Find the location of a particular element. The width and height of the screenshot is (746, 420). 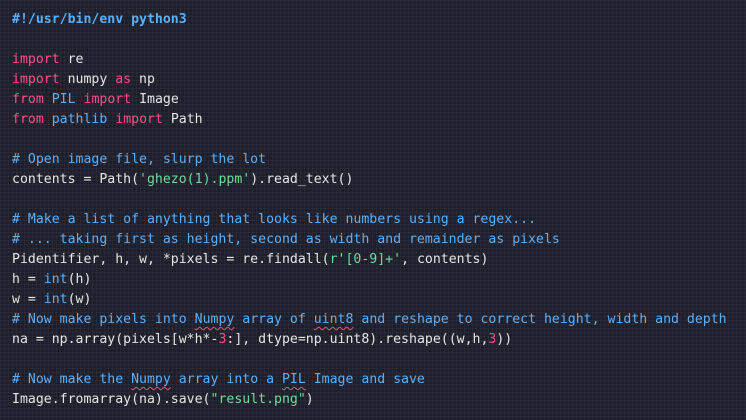

code-token: Path is located at coordinates (182, 119).